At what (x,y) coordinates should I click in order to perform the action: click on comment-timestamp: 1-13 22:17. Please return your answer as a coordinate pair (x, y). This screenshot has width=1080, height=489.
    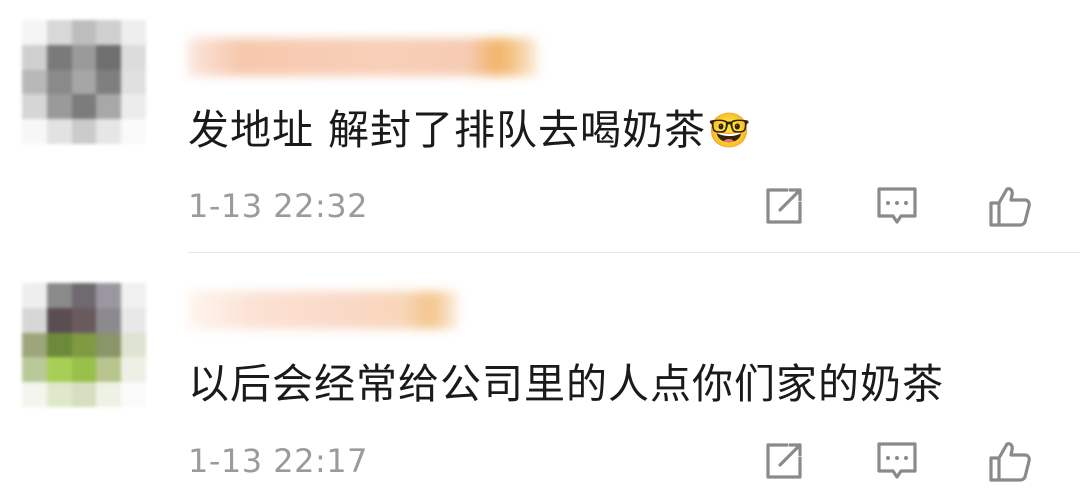
    Looking at the image, I should click on (278, 461).